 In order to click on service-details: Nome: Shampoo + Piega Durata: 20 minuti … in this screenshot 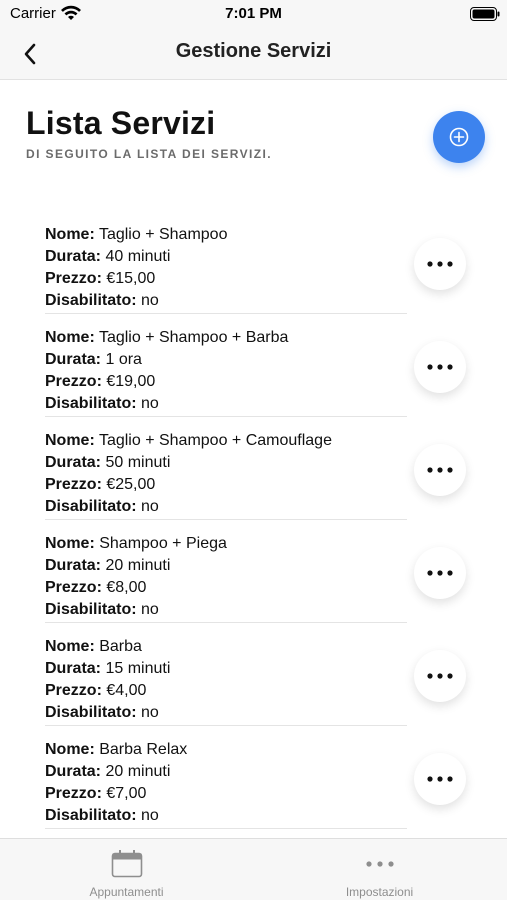, I will do `click(226, 578)`.